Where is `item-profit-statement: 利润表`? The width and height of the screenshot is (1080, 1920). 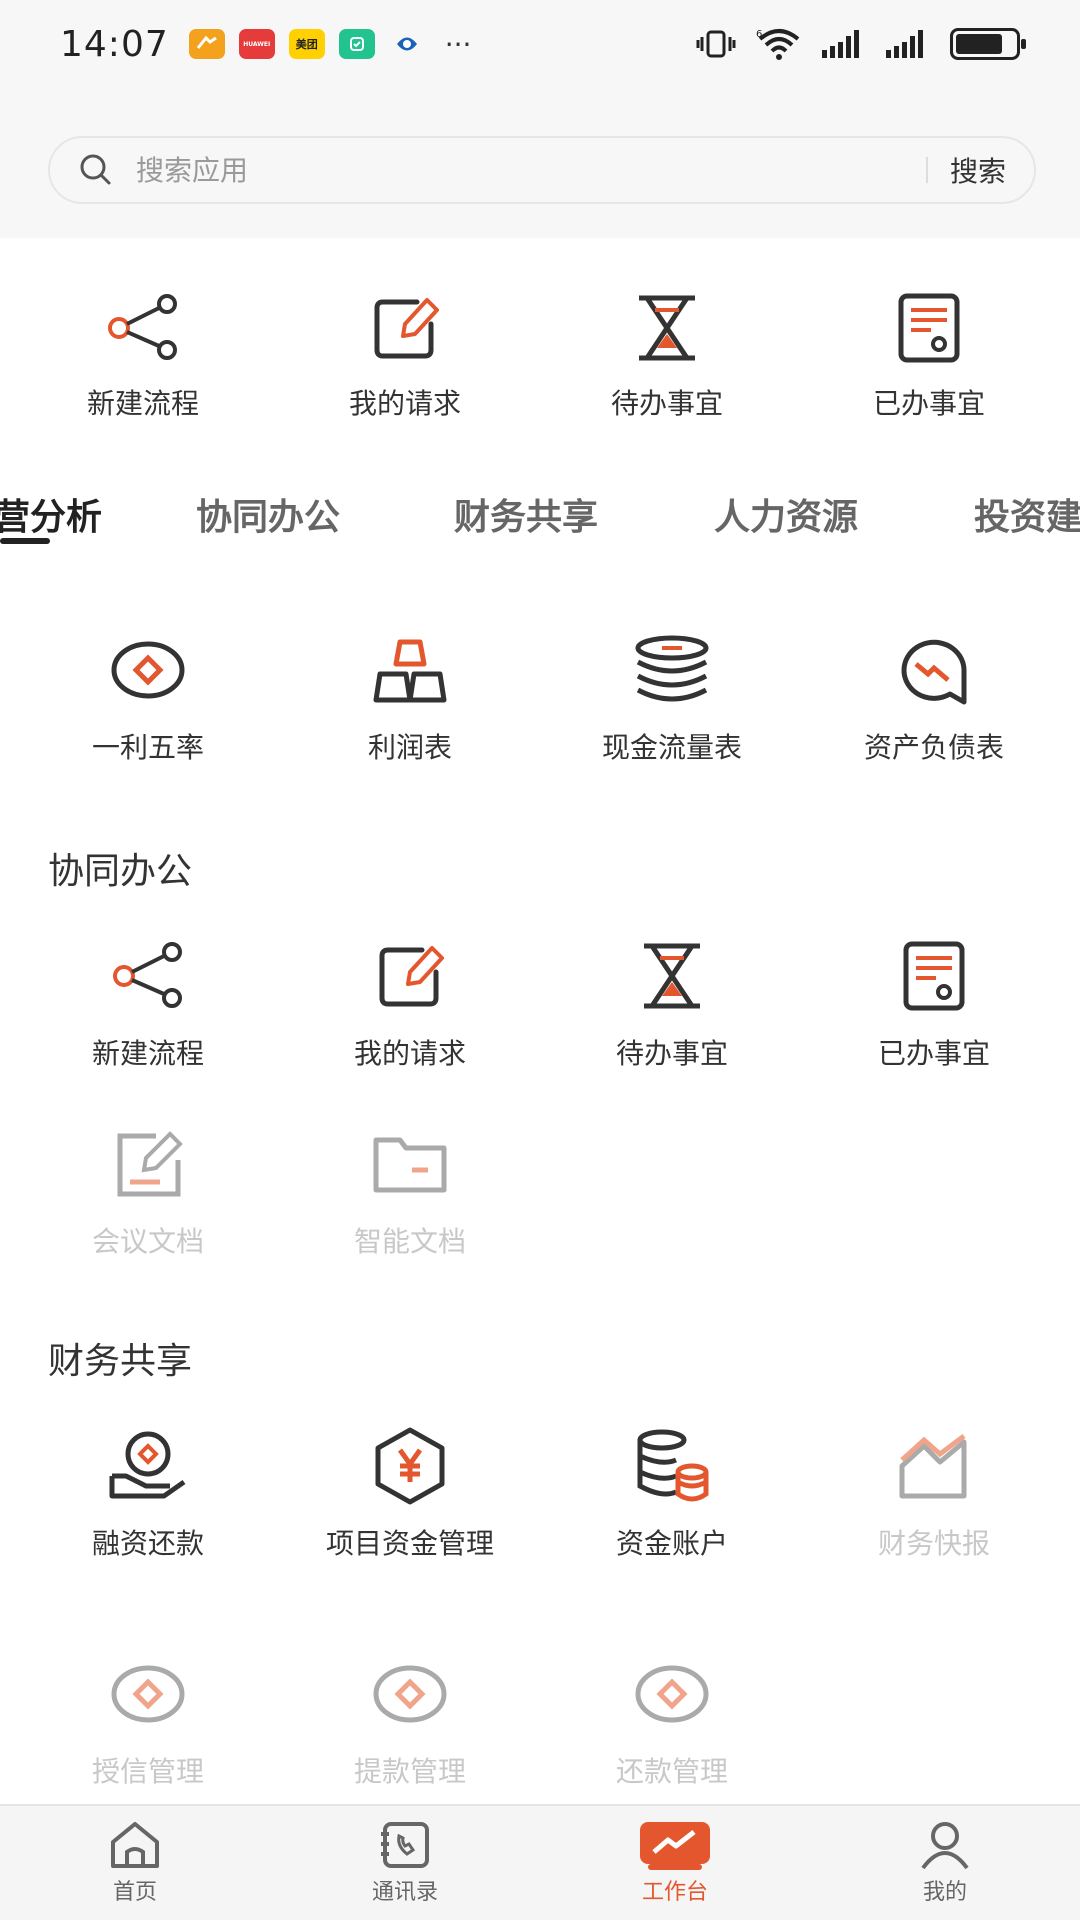
item-profit-statement: 利润表 is located at coordinates (410, 698).